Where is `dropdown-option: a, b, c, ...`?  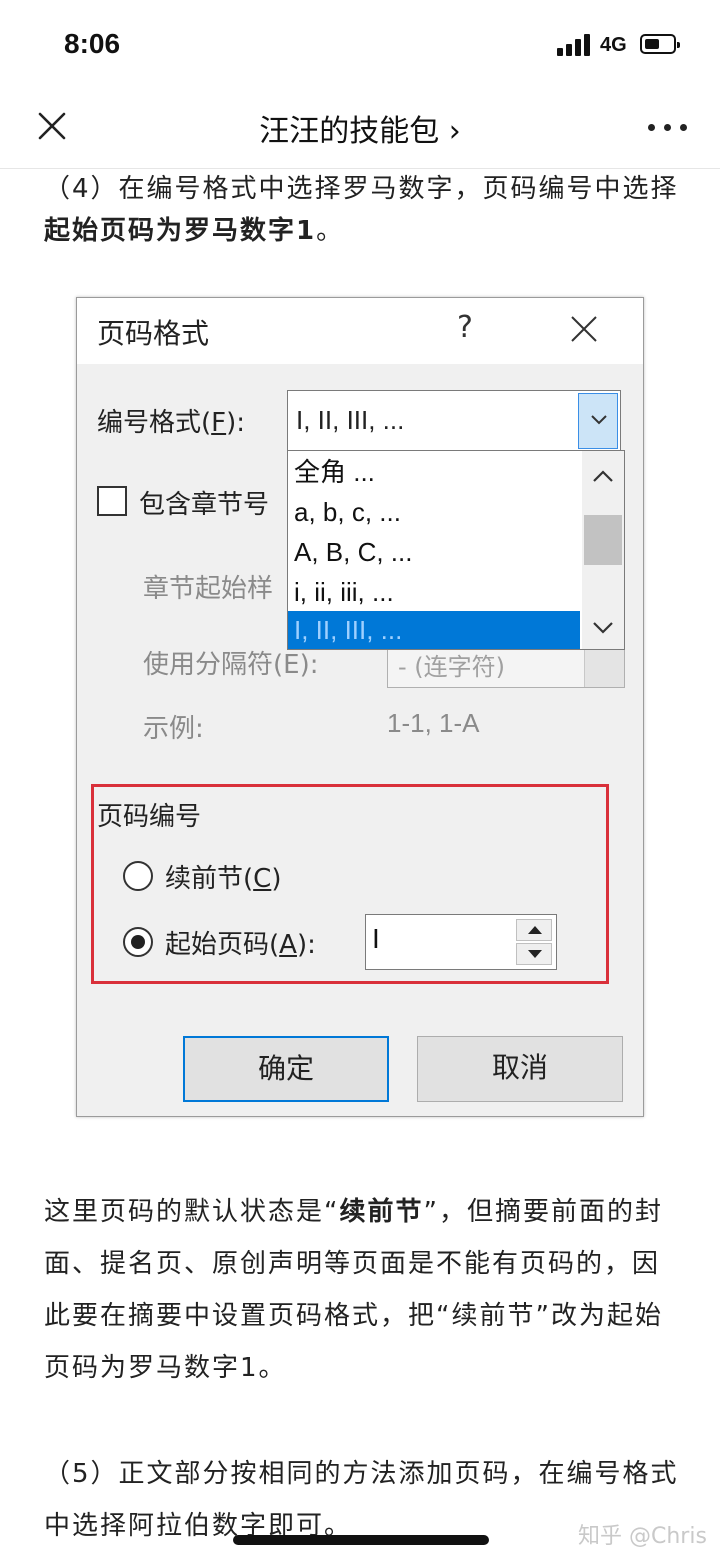
dropdown-option: a, b, c, ... is located at coordinates (434, 512).